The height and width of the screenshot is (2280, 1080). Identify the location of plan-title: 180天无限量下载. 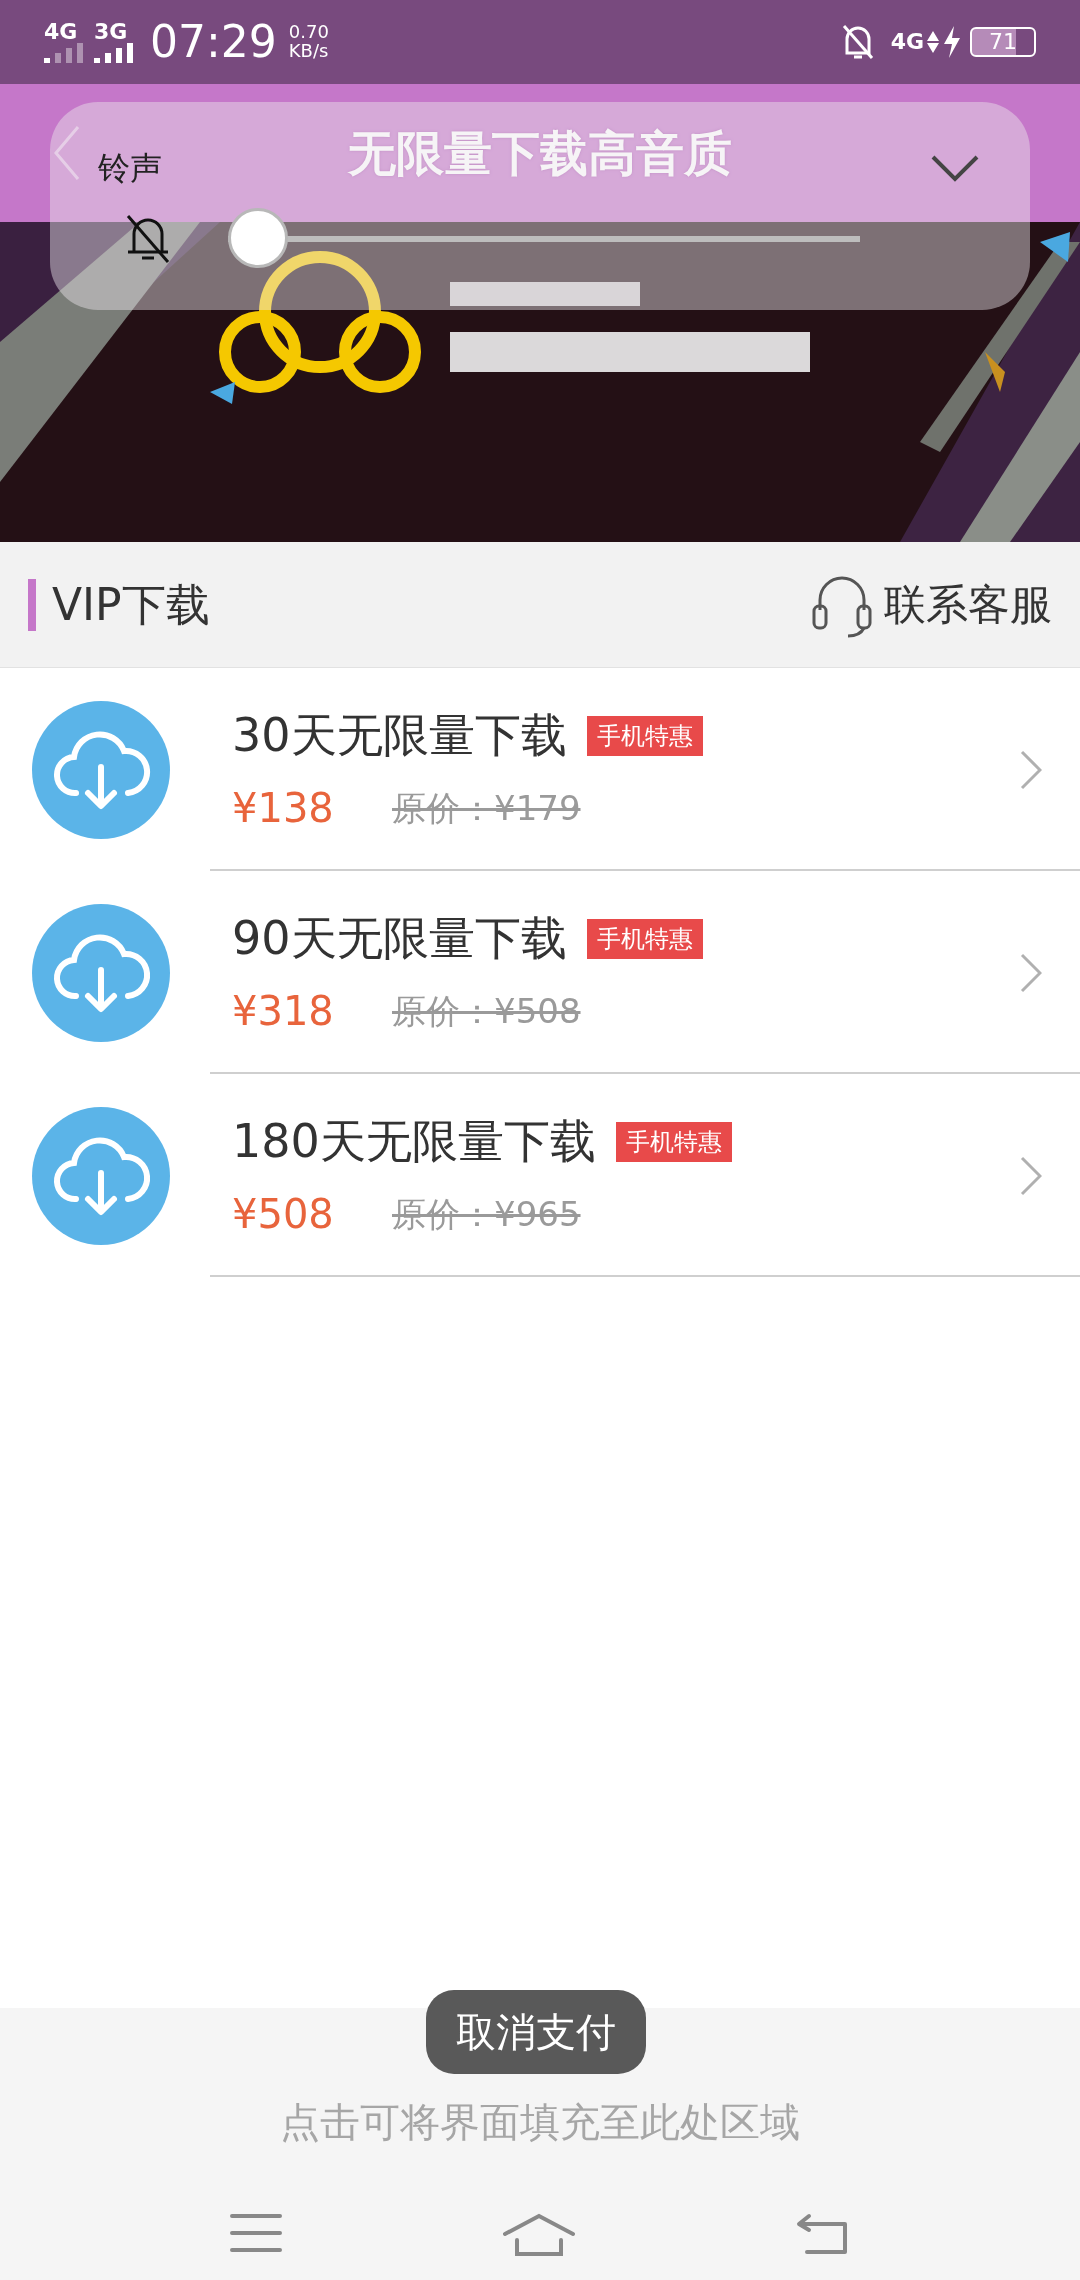
(414, 1141).